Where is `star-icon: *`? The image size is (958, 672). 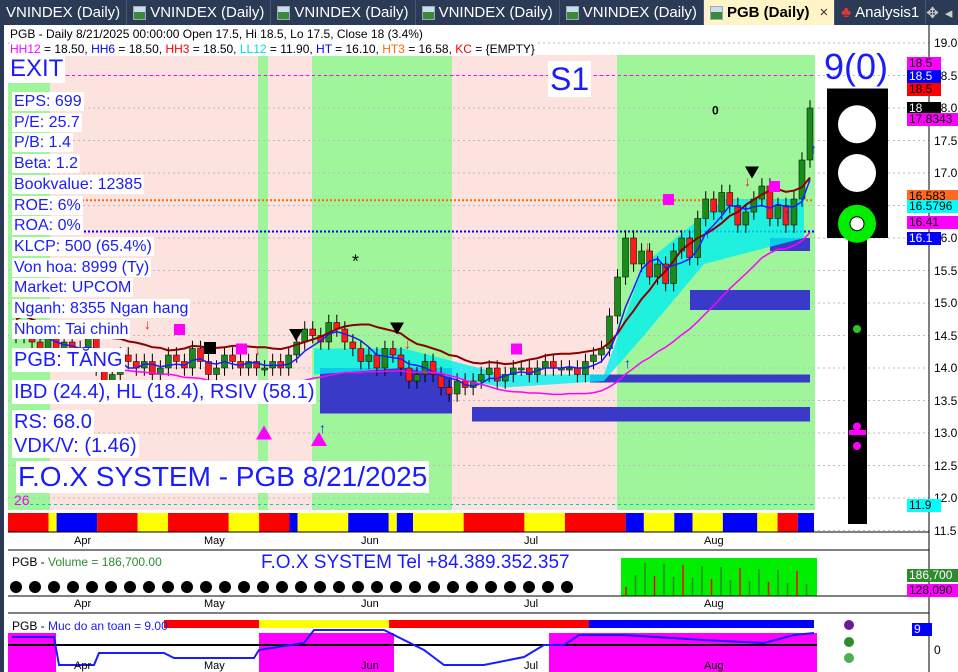
star-icon: * is located at coordinates (355, 261).